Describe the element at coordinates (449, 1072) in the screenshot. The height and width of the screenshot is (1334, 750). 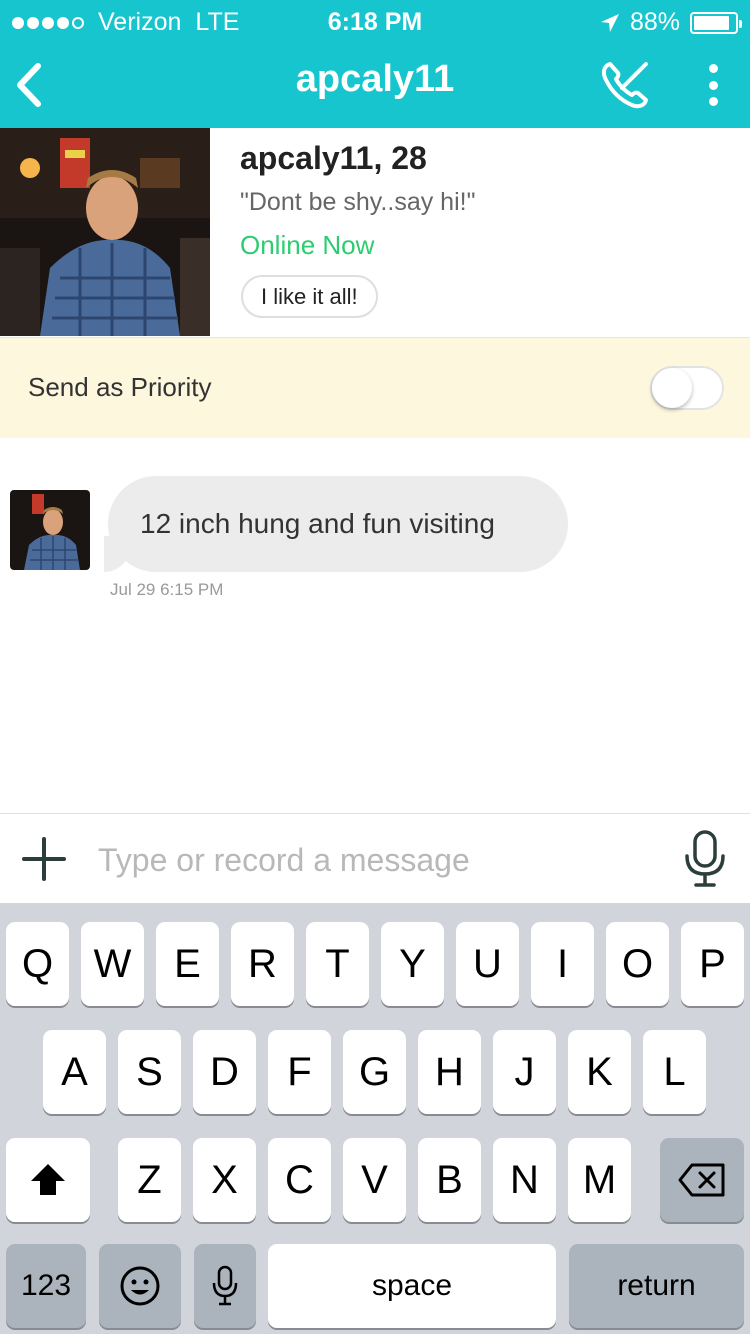
I see `key-h: H` at that location.